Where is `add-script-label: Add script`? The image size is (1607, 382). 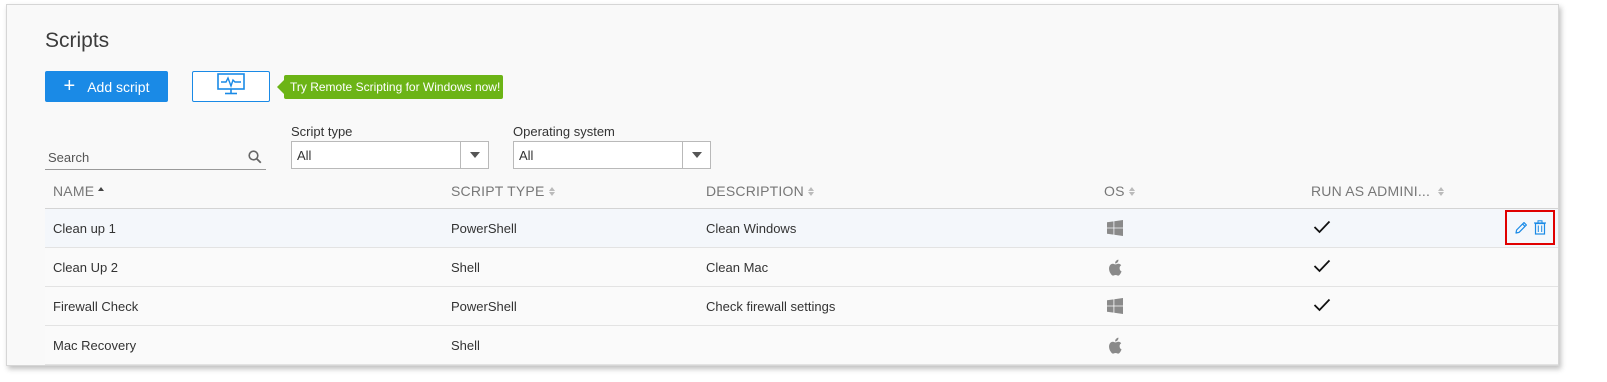
add-script-label: Add script is located at coordinates (118, 86).